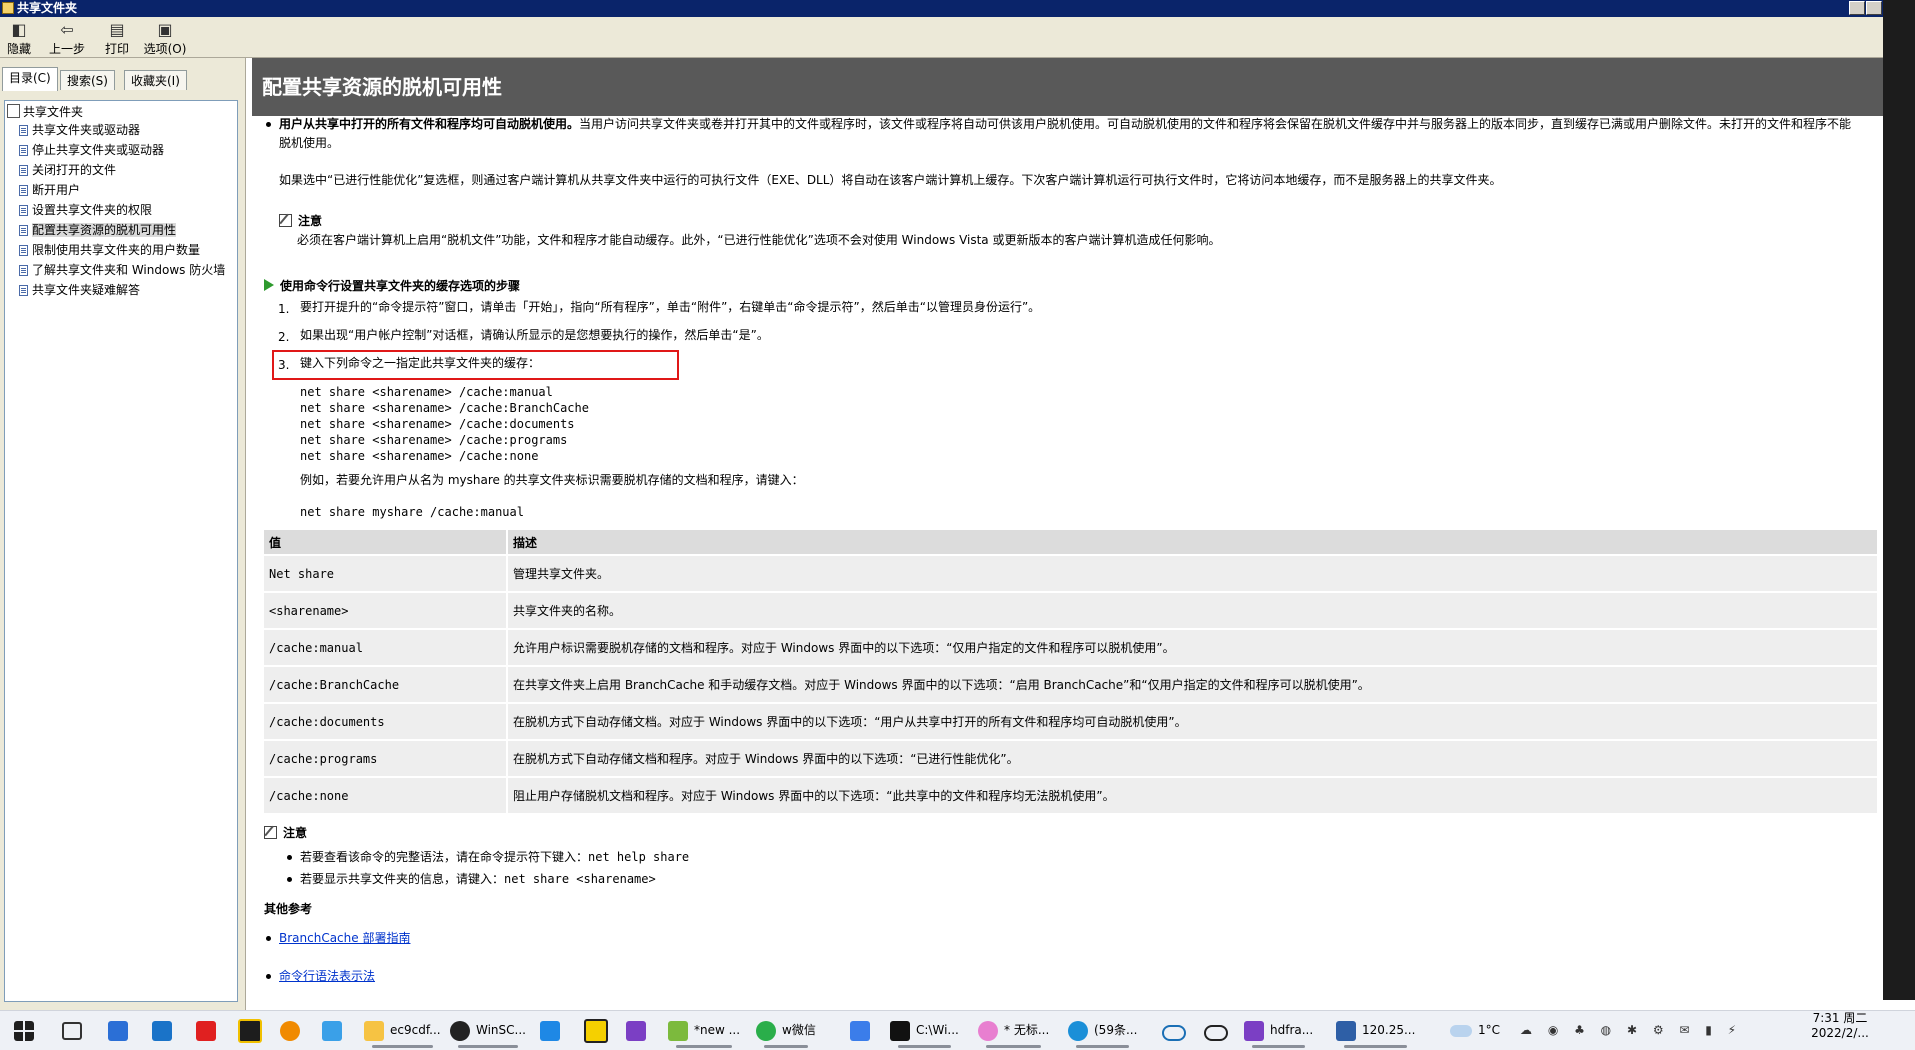 This screenshot has width=1915, height=1050. I want to click on printer-icon: ▤, so click(117, 29).